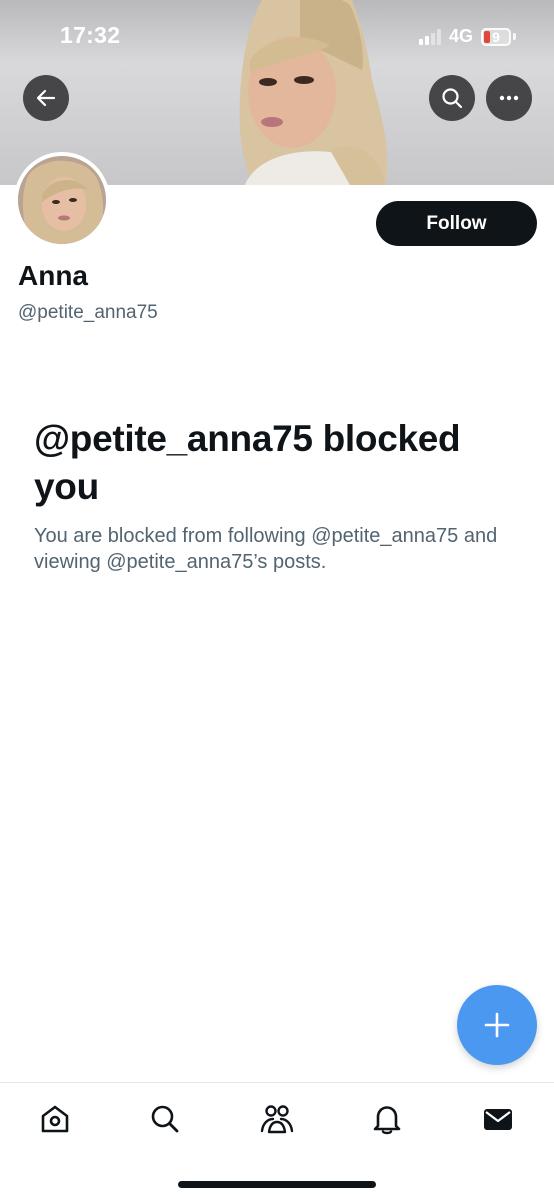 This screenshot has height=1201, width=554. I want to click on avatar-photo, so click(62, 200).